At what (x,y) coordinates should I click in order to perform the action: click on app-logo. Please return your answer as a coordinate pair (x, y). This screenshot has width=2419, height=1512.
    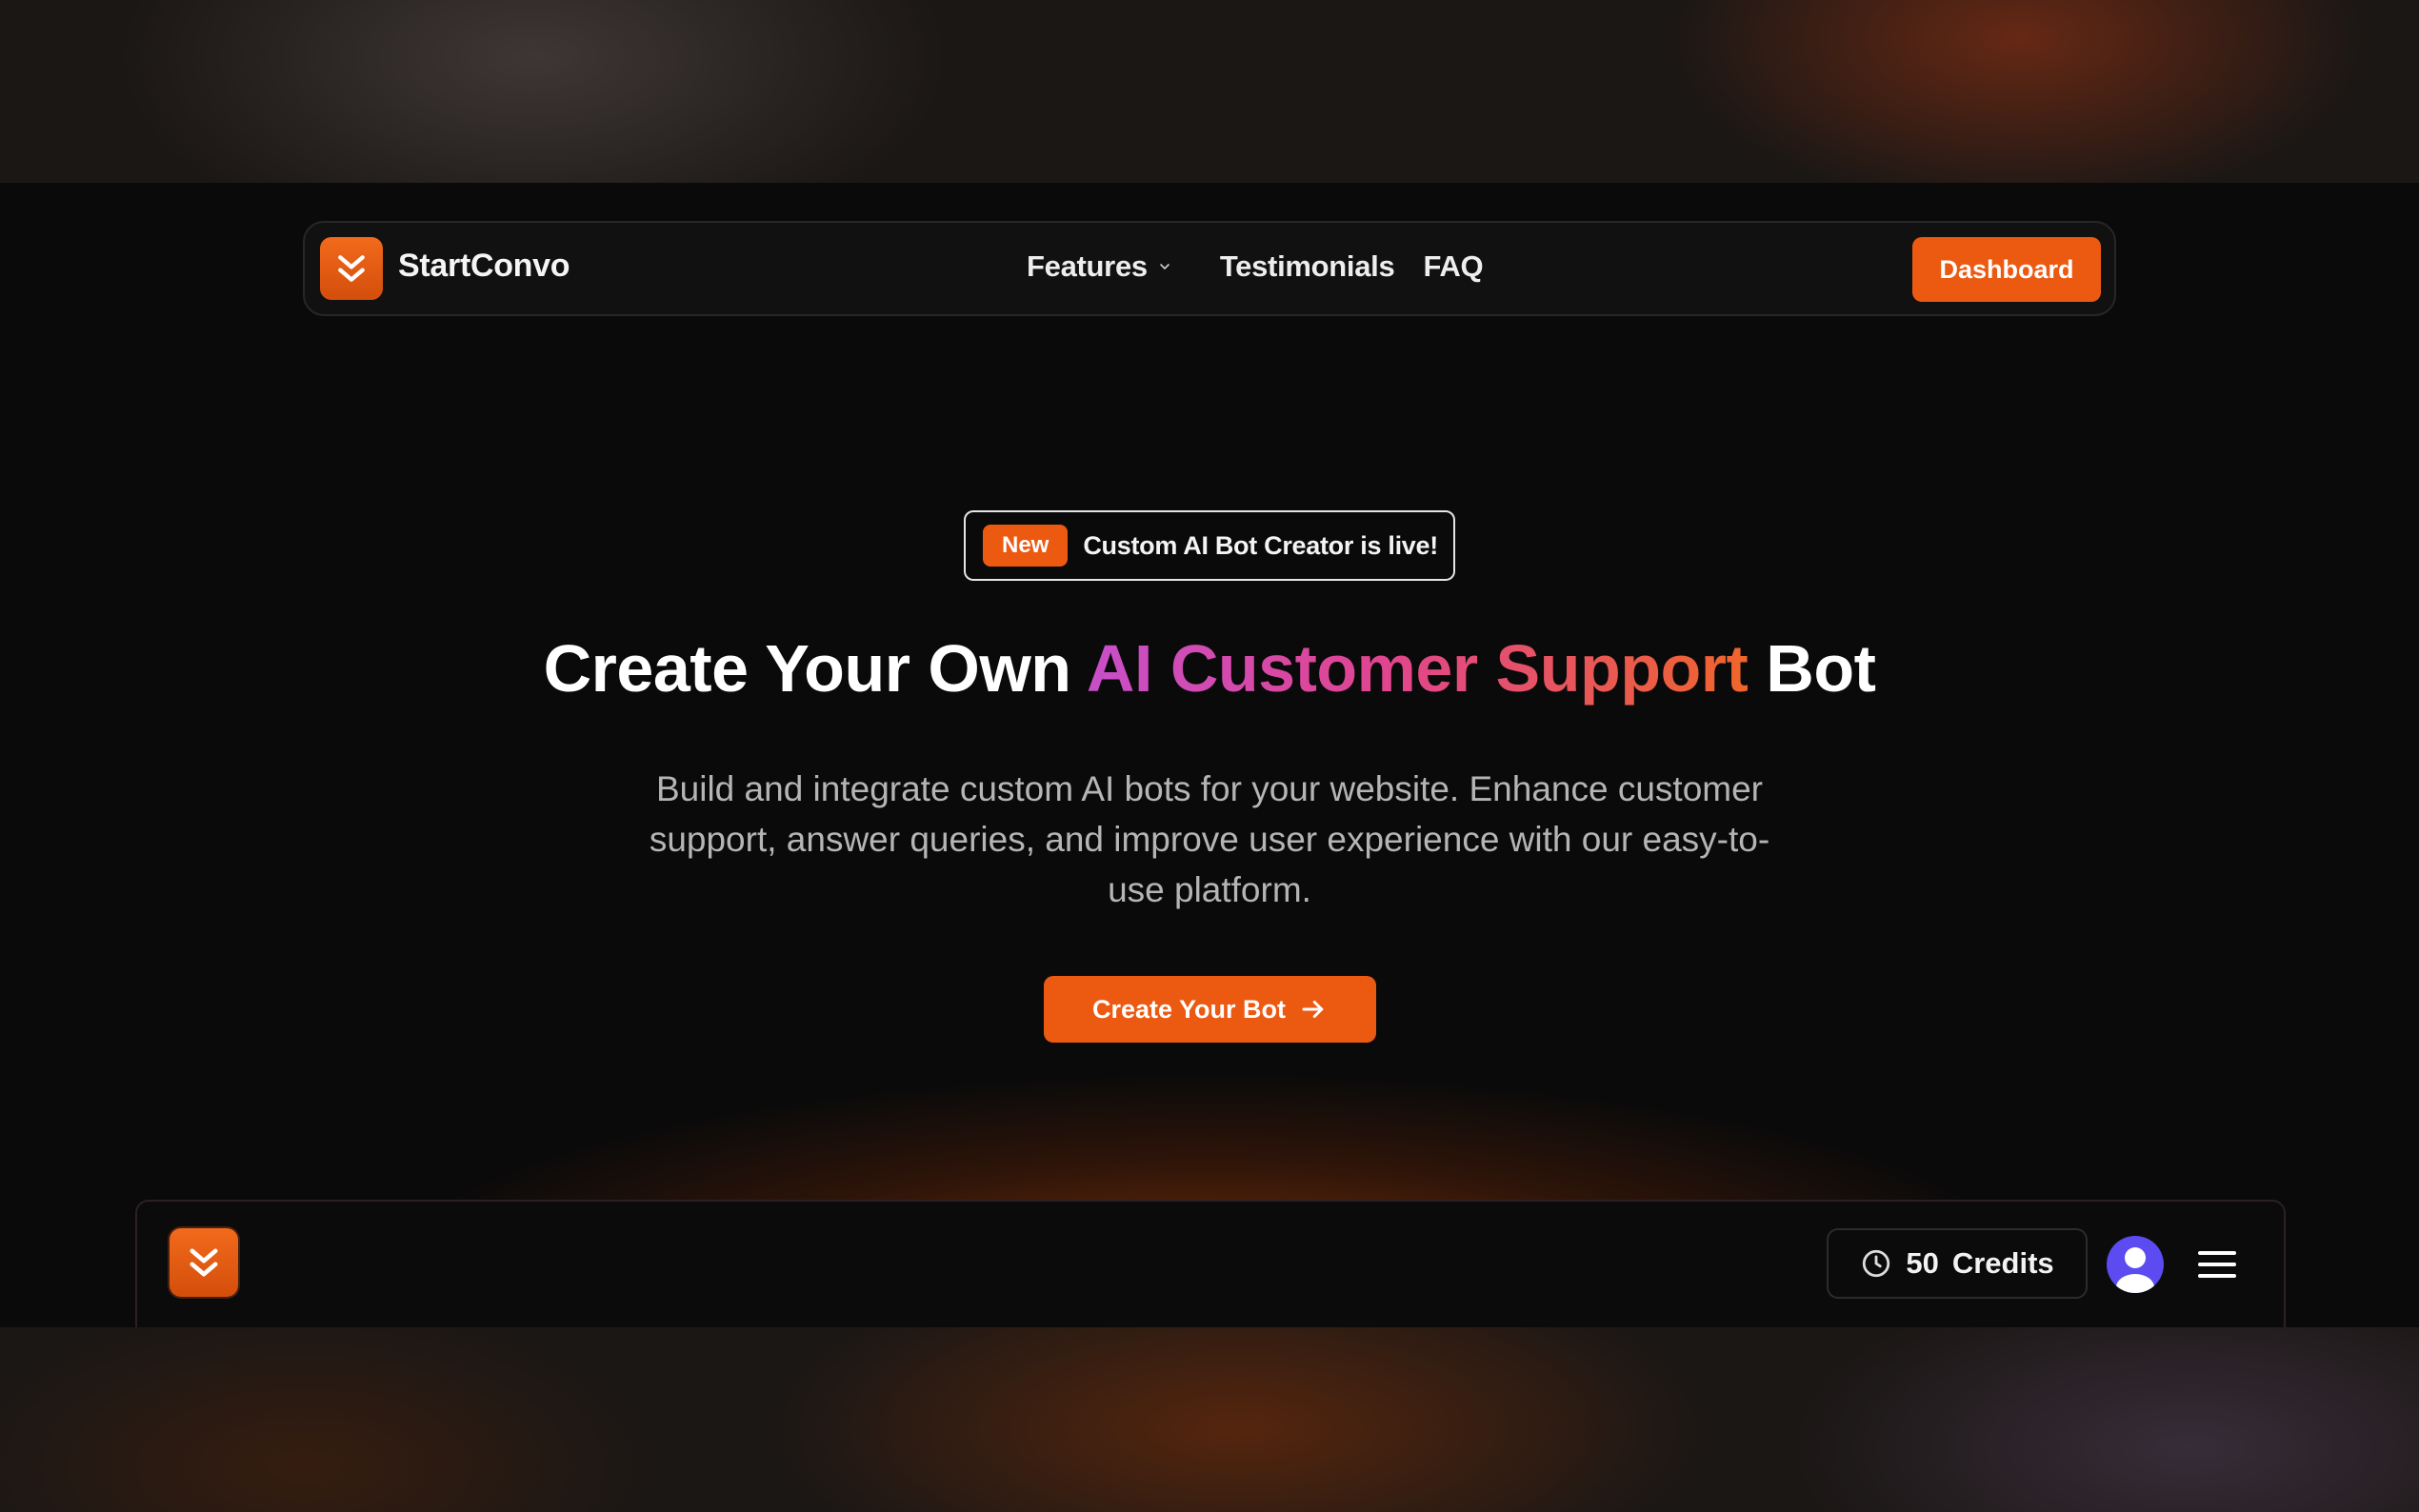
    Looking at the image, I should click on (204, 1262).